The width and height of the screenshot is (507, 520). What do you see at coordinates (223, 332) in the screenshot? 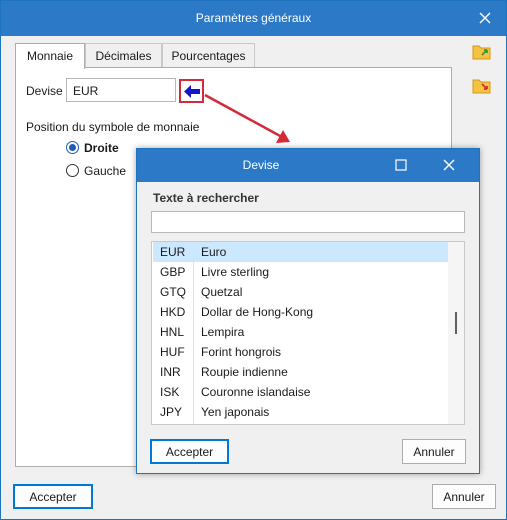
I see `currency-name: Lempira` at bounding box center [223, 332].